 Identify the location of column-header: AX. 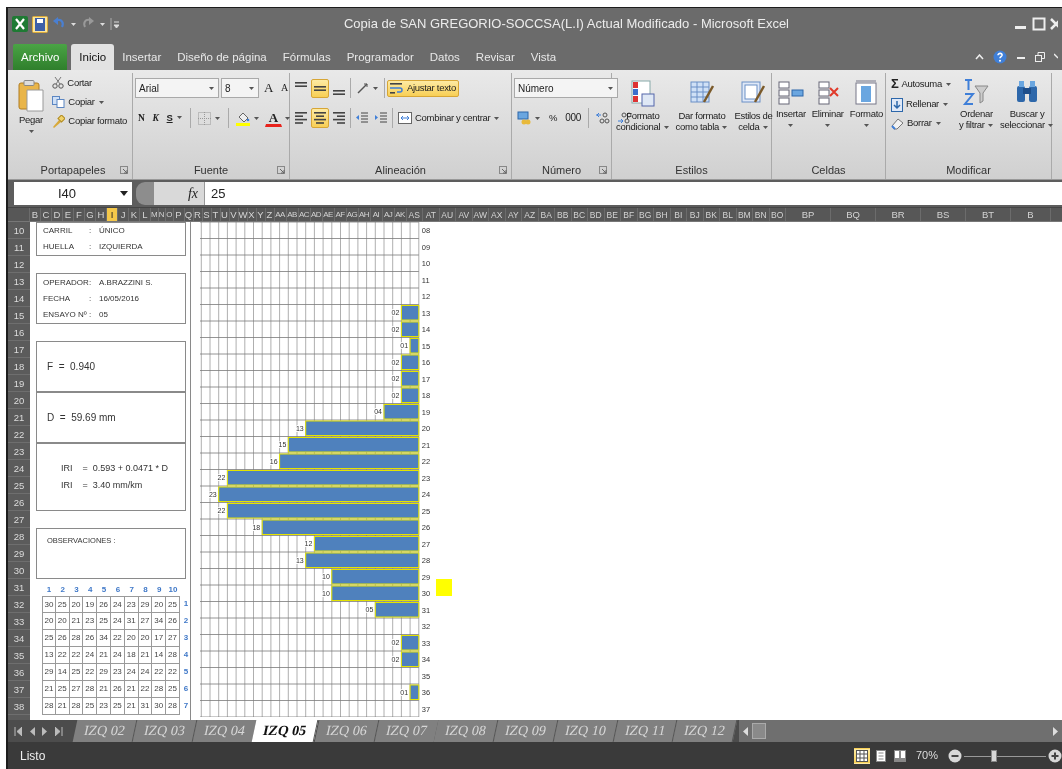
(497, 214).